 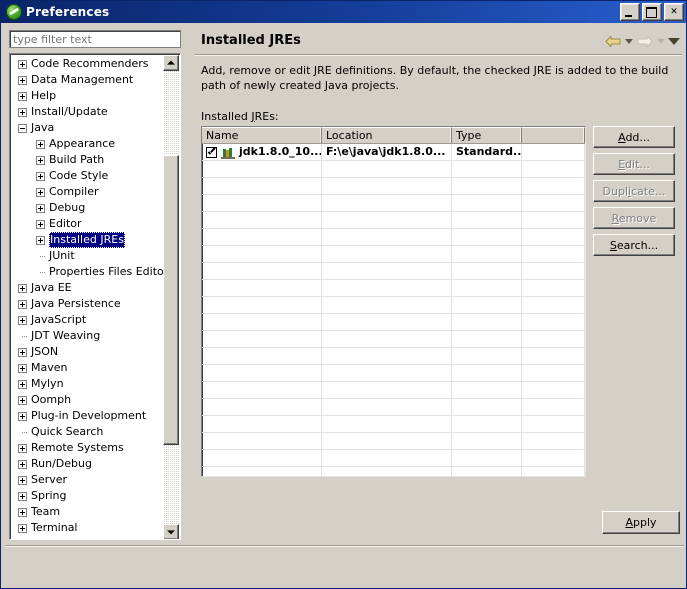 What do you see at coordinates (171, 63) in the screenshot?
I see `scroll-up-arrow-icon` at bounding box center [171, 63].